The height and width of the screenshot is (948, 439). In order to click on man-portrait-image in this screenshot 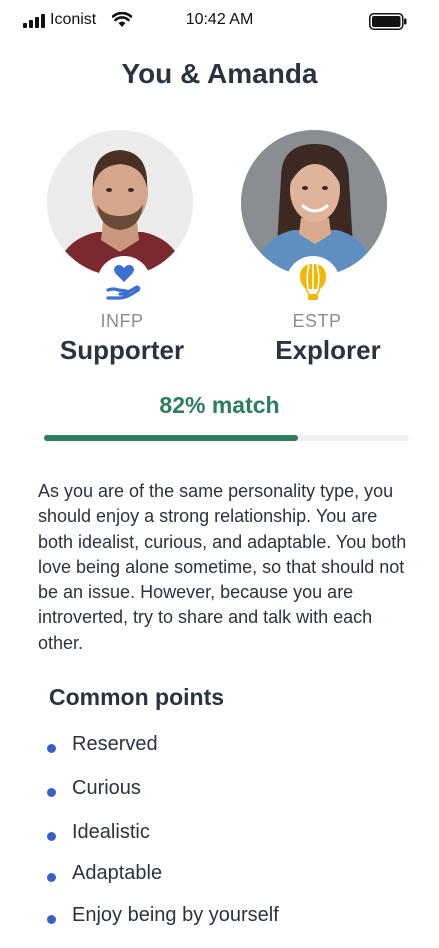, I will do `click(120, 203)`.